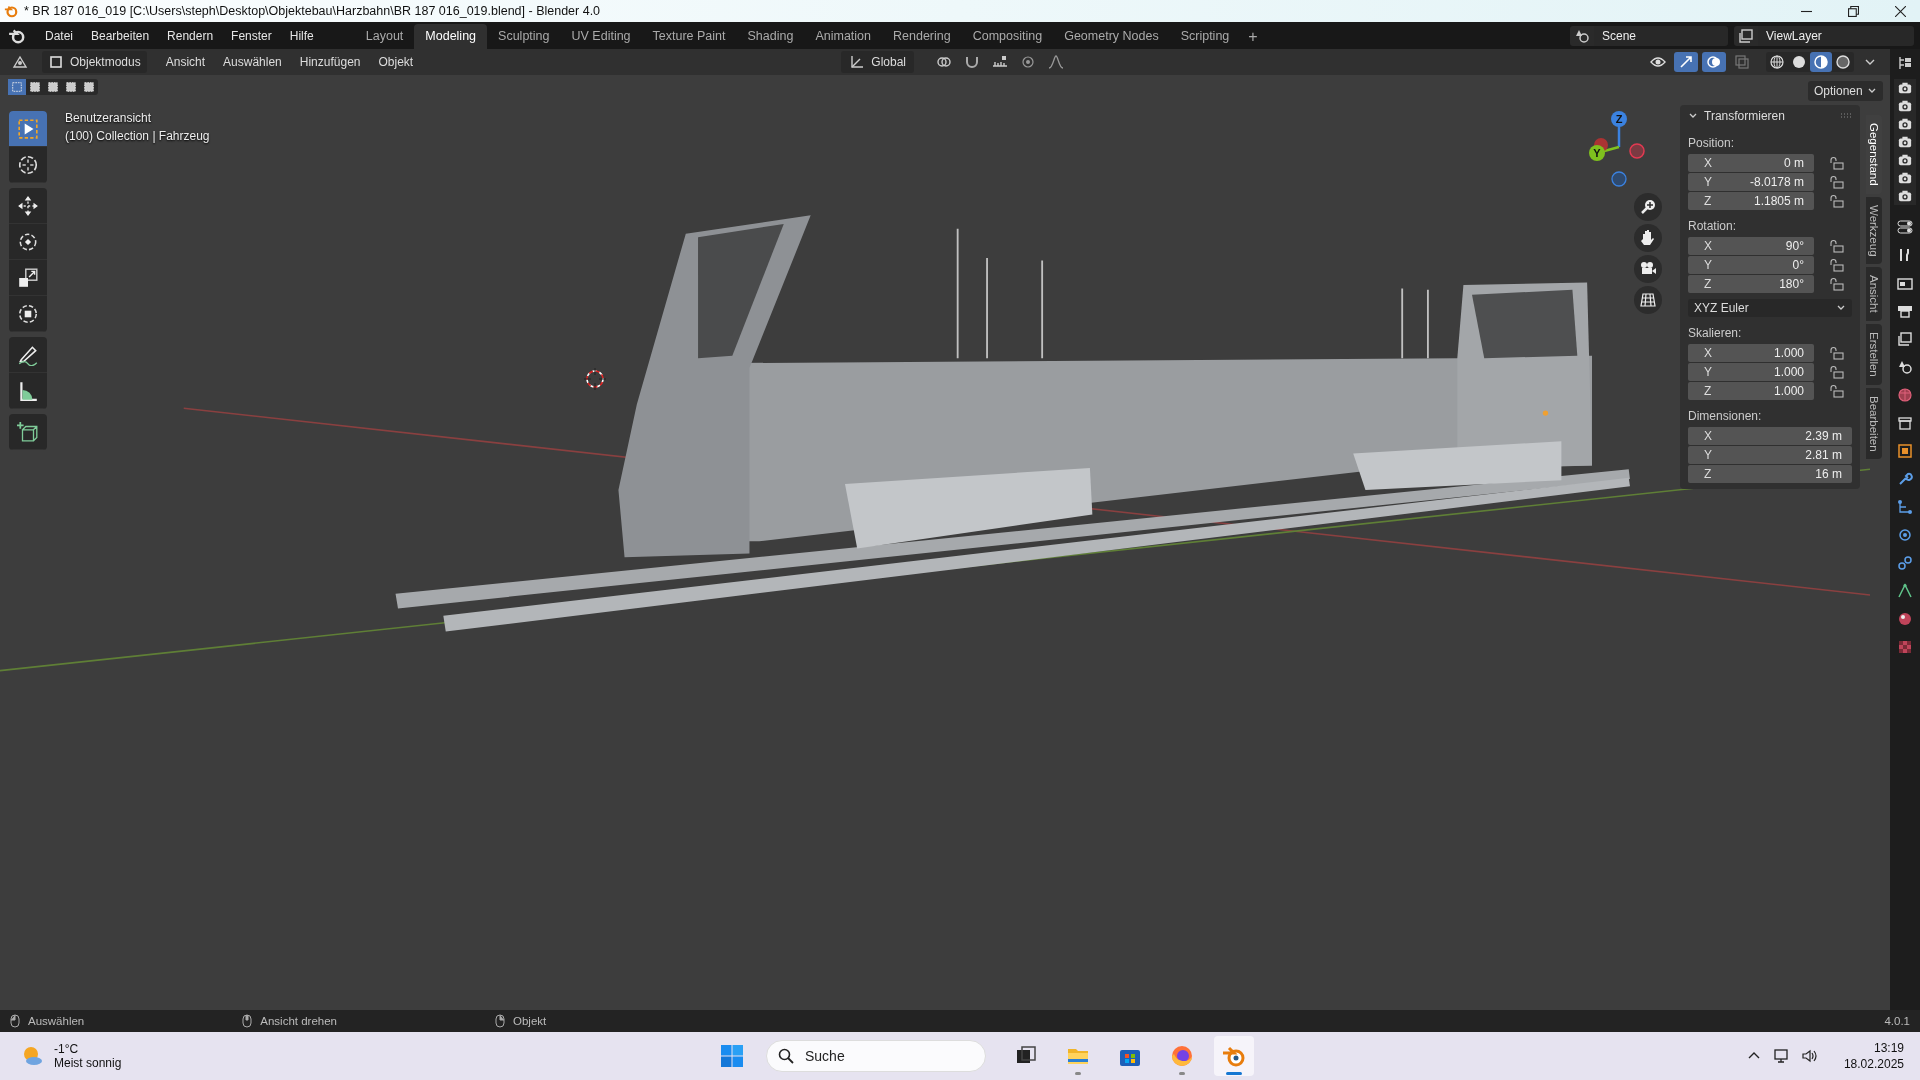 The width and height of the screenshot is (1920, 1080). Describe the element at coordinates (1770, 474) in the screenshot. I see `number-field: Z 16 m` at that location.